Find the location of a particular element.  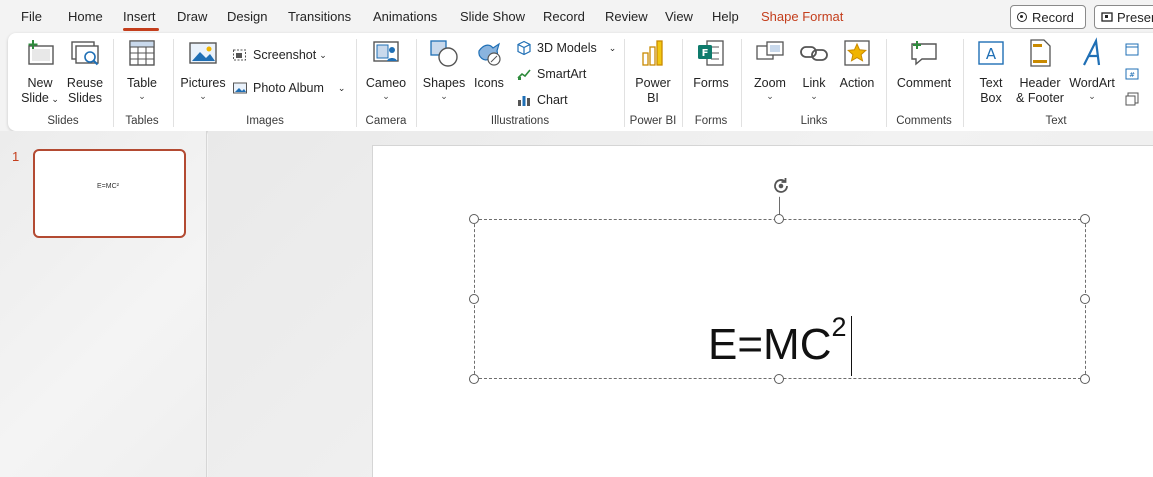

tab-transitions: Transitions is located at coordinates (319, 16).